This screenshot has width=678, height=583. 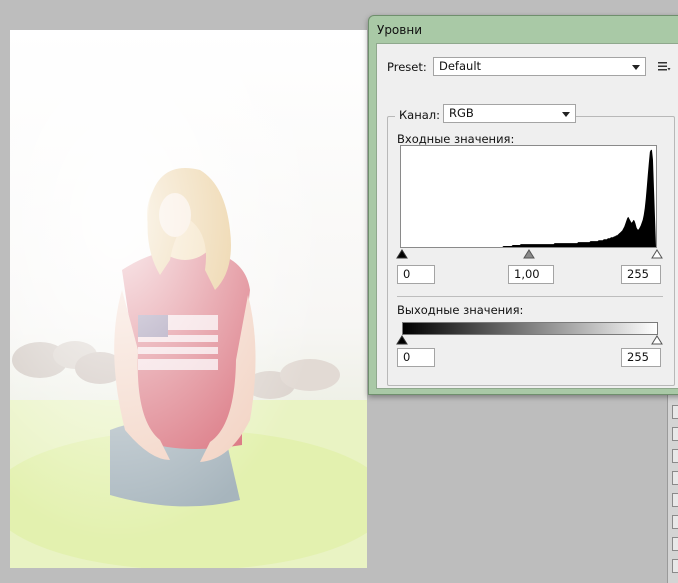 What do you see at coordinates (641, 274) in the screenshot?
I see `input-white-field: 255` at bounding box center [641, 274].